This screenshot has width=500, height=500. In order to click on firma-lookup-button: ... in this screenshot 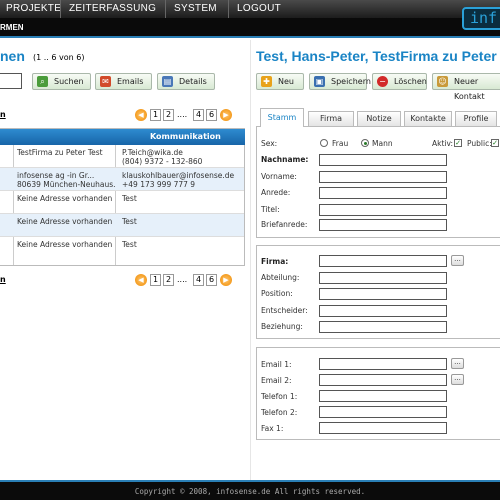, I will do `click(457, 260)`.